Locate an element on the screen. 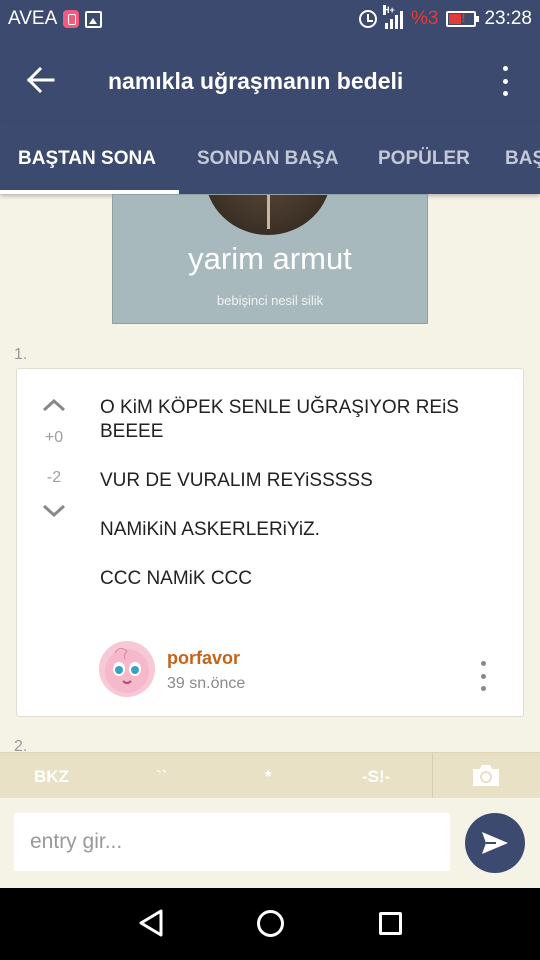 Image resolution: width=540 pixels, height=960 pixels. author-avatar is located at coordinates (127, 669).